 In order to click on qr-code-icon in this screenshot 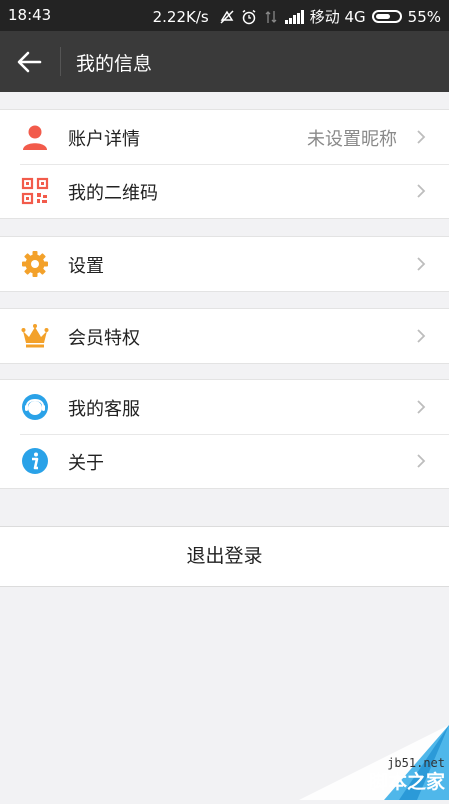, I will do `click(35, 191)`.